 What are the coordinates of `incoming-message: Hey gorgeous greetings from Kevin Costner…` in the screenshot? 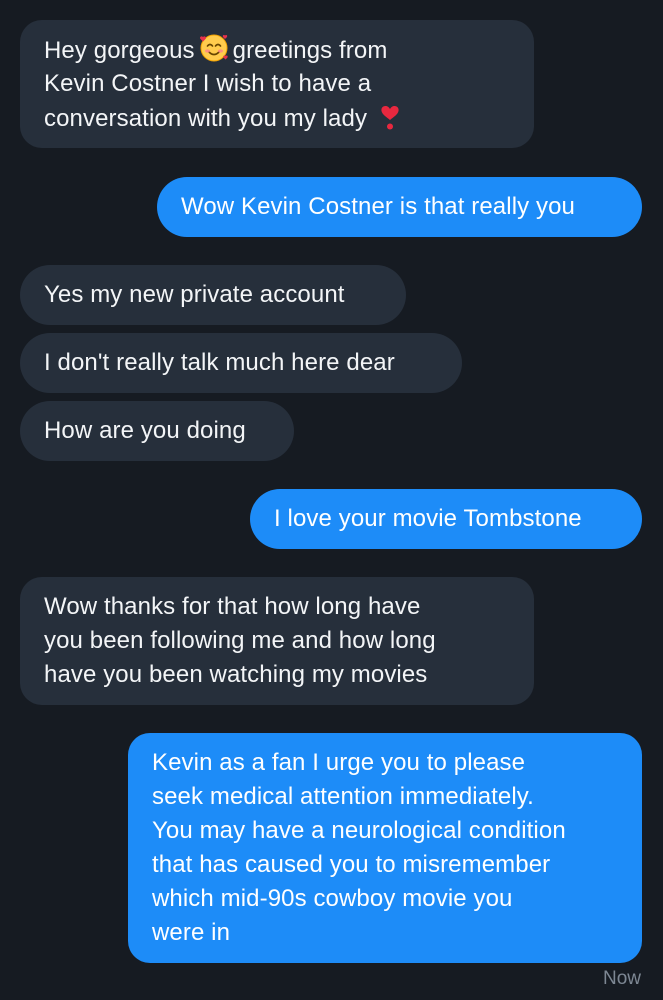 It's located at (277, 84).